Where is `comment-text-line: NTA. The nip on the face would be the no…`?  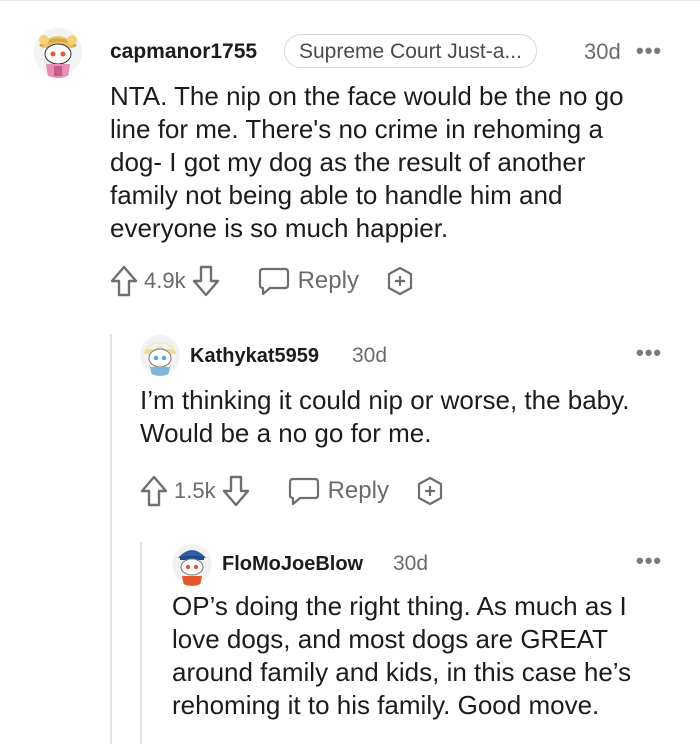
comment-text-line: NTA. The nip on the face would be the no… is located at coordinates (367, 96).